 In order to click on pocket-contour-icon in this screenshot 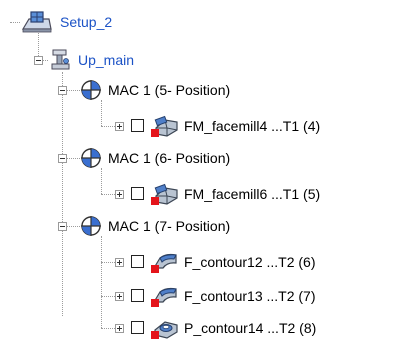, I will do `click(164, 330)`.